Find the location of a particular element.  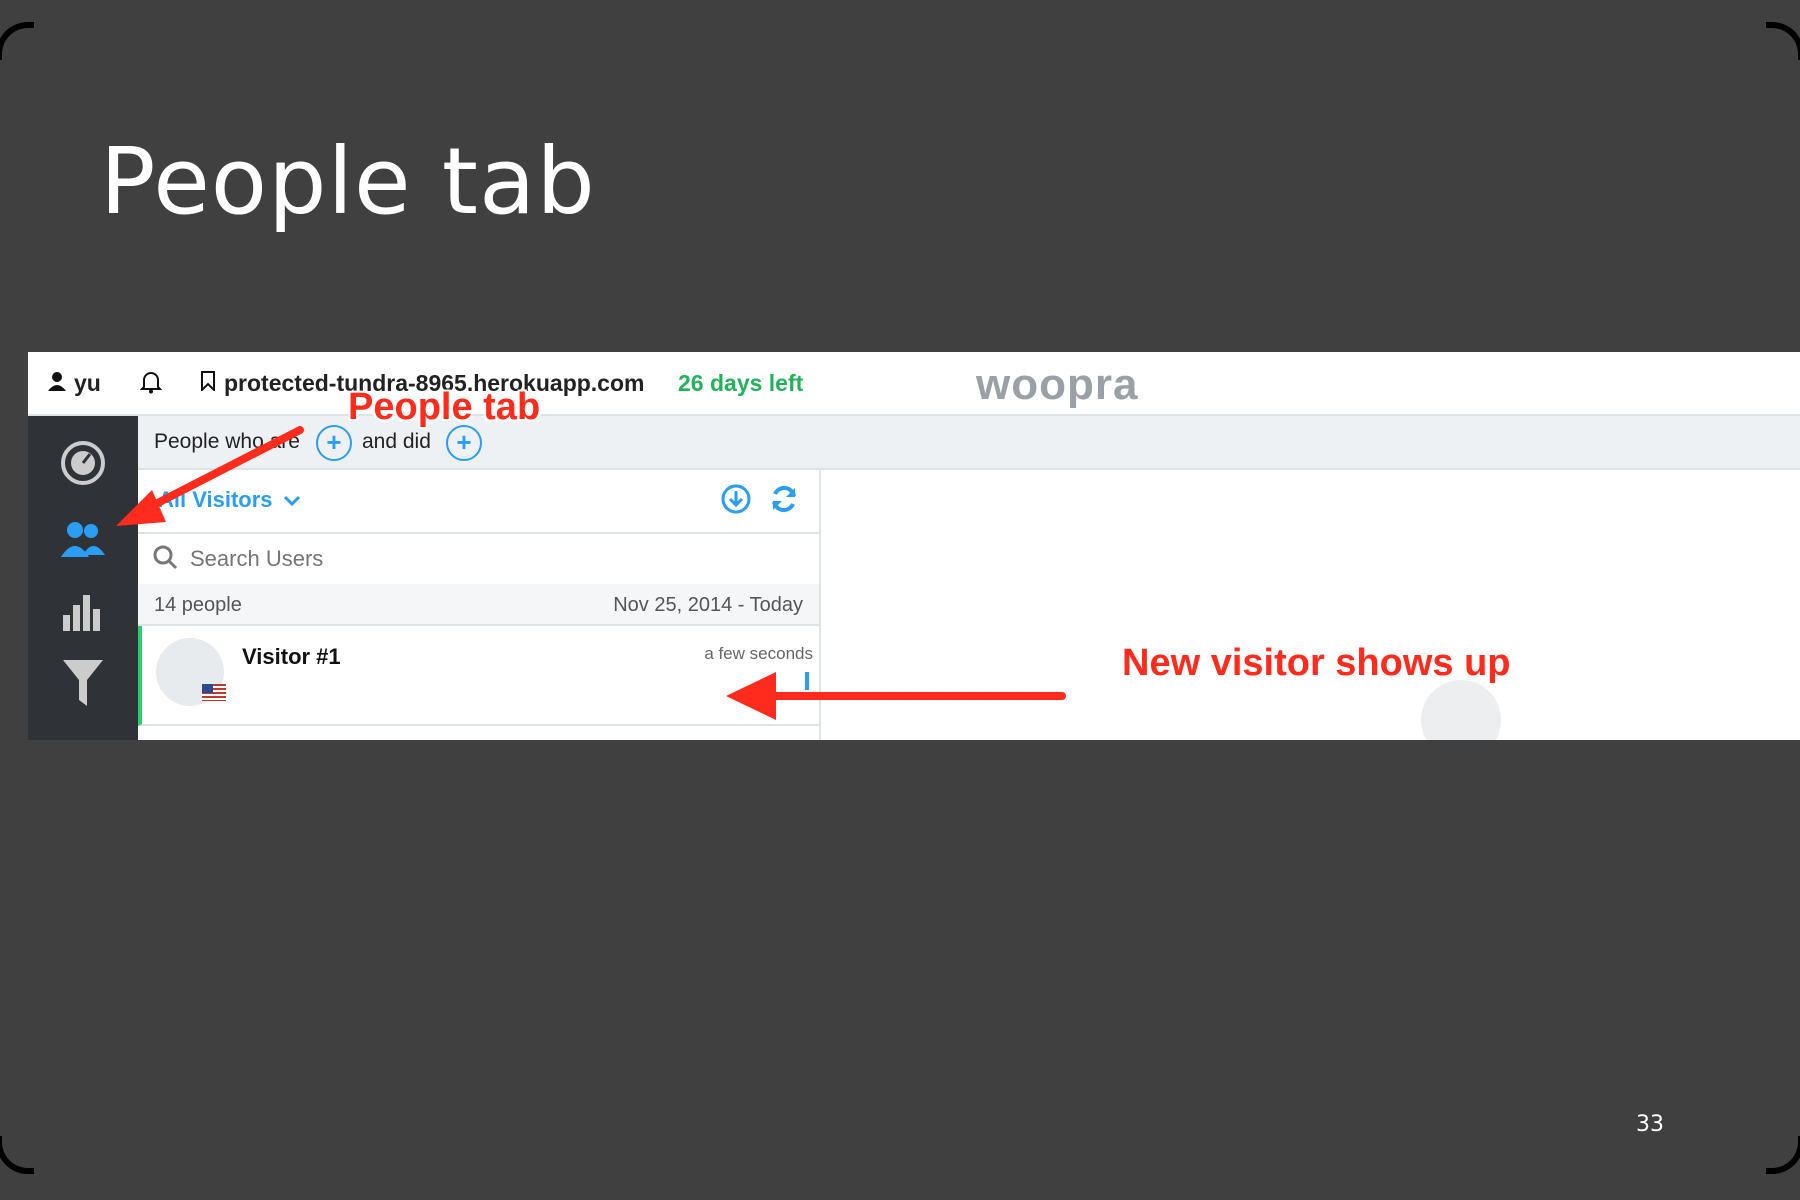

bell-icon is located at coordinates (151, 385).